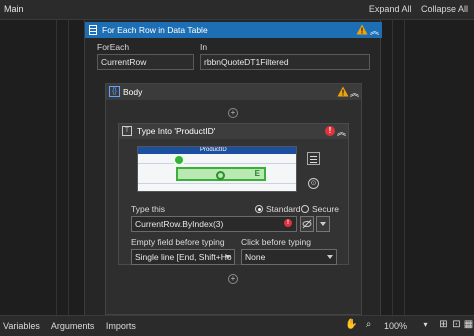  I want to click on foreach-icon, so click(93, 30).